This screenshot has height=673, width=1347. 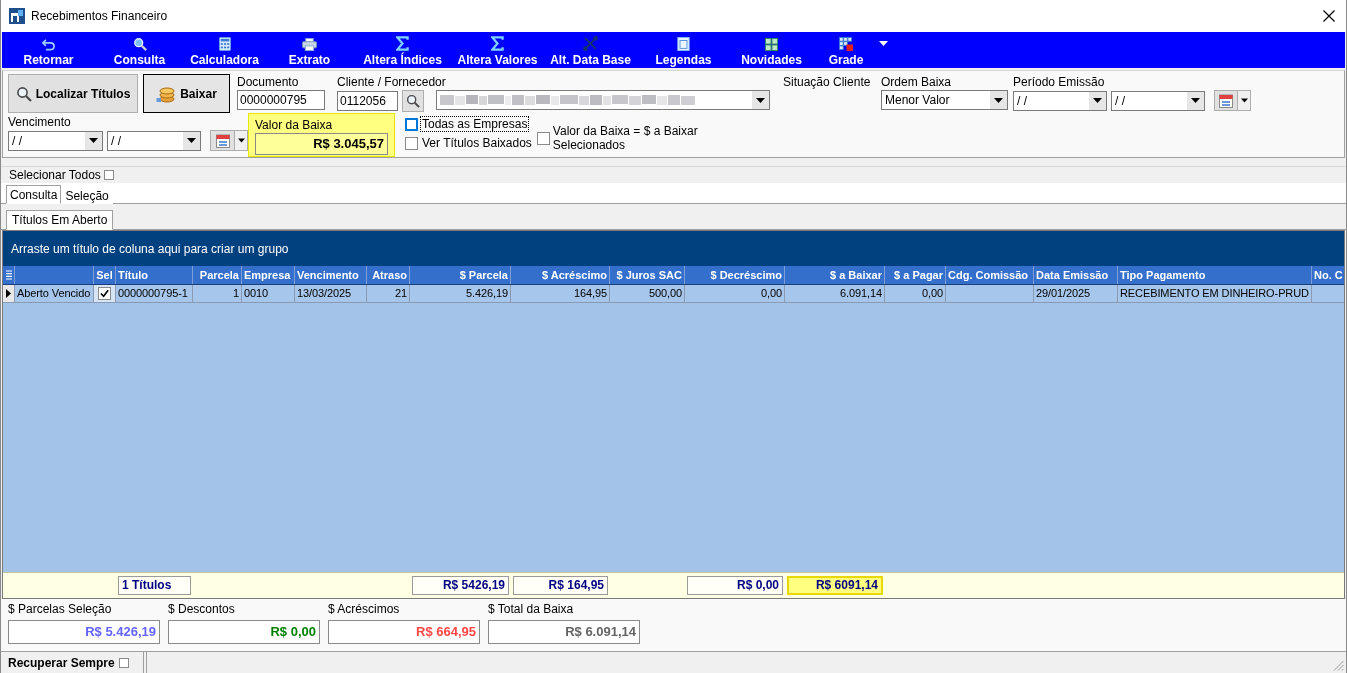 What do you see at coordinates (735, 294) in the screenshot?
I see `table-cell: 0,00` at bounding box center [735, 294].